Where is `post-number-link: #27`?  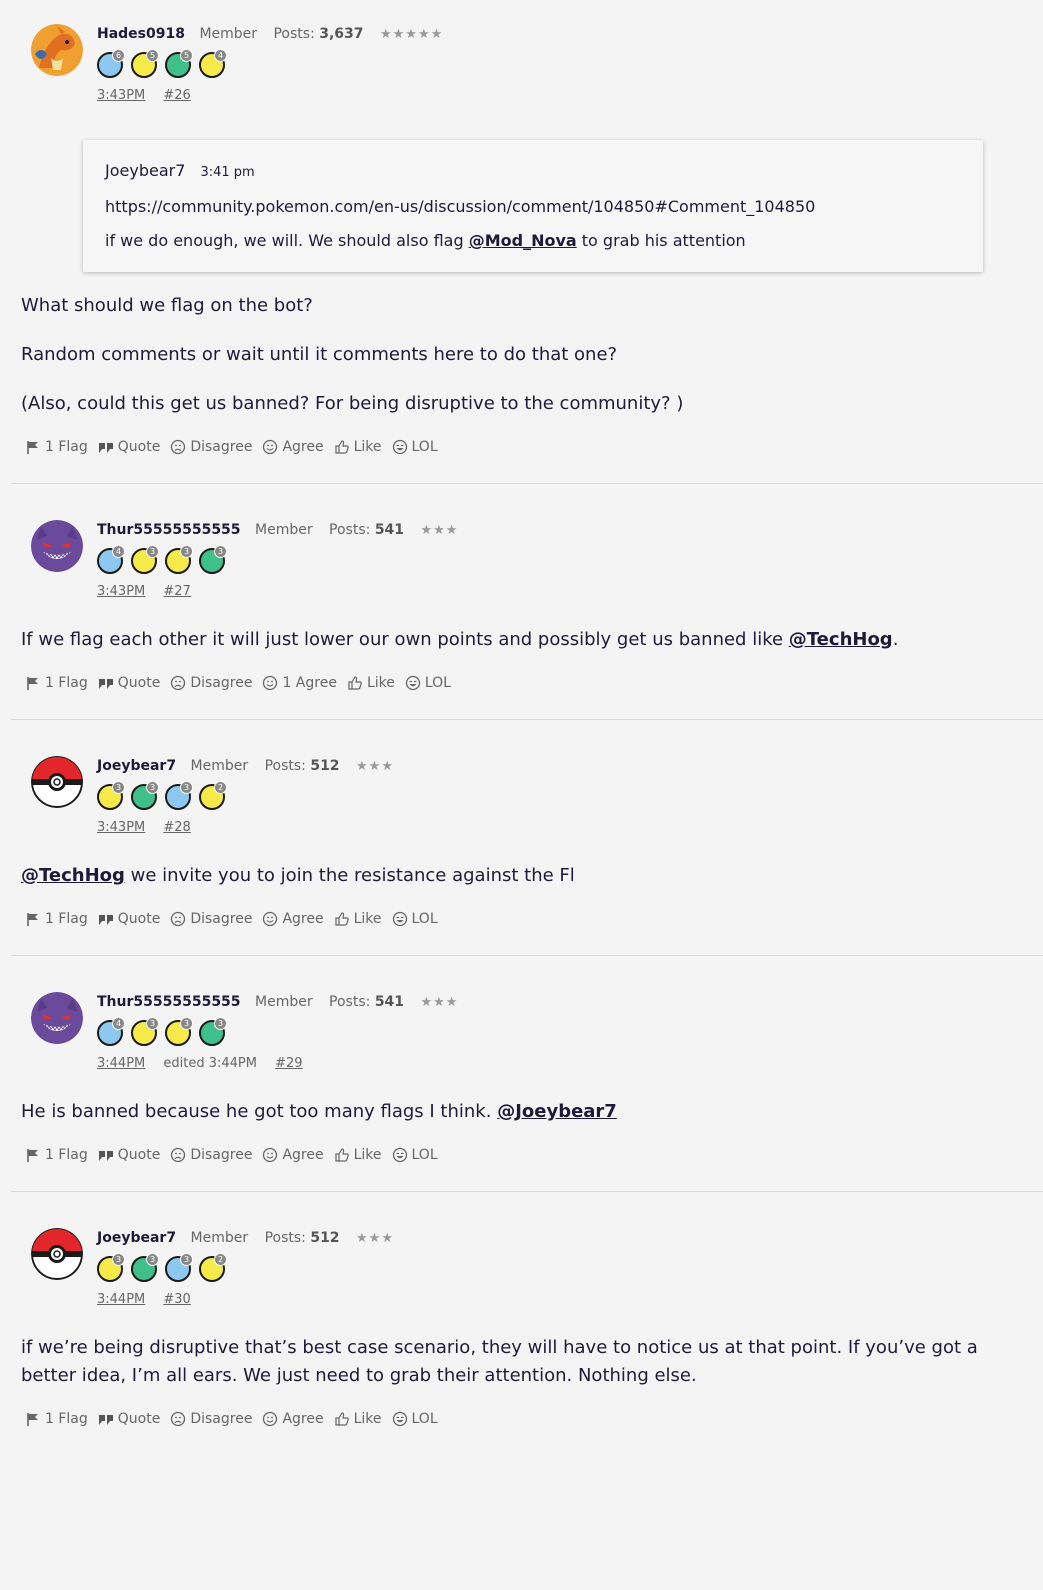
post-number-link: #27 is located at coordinates (176, 591).